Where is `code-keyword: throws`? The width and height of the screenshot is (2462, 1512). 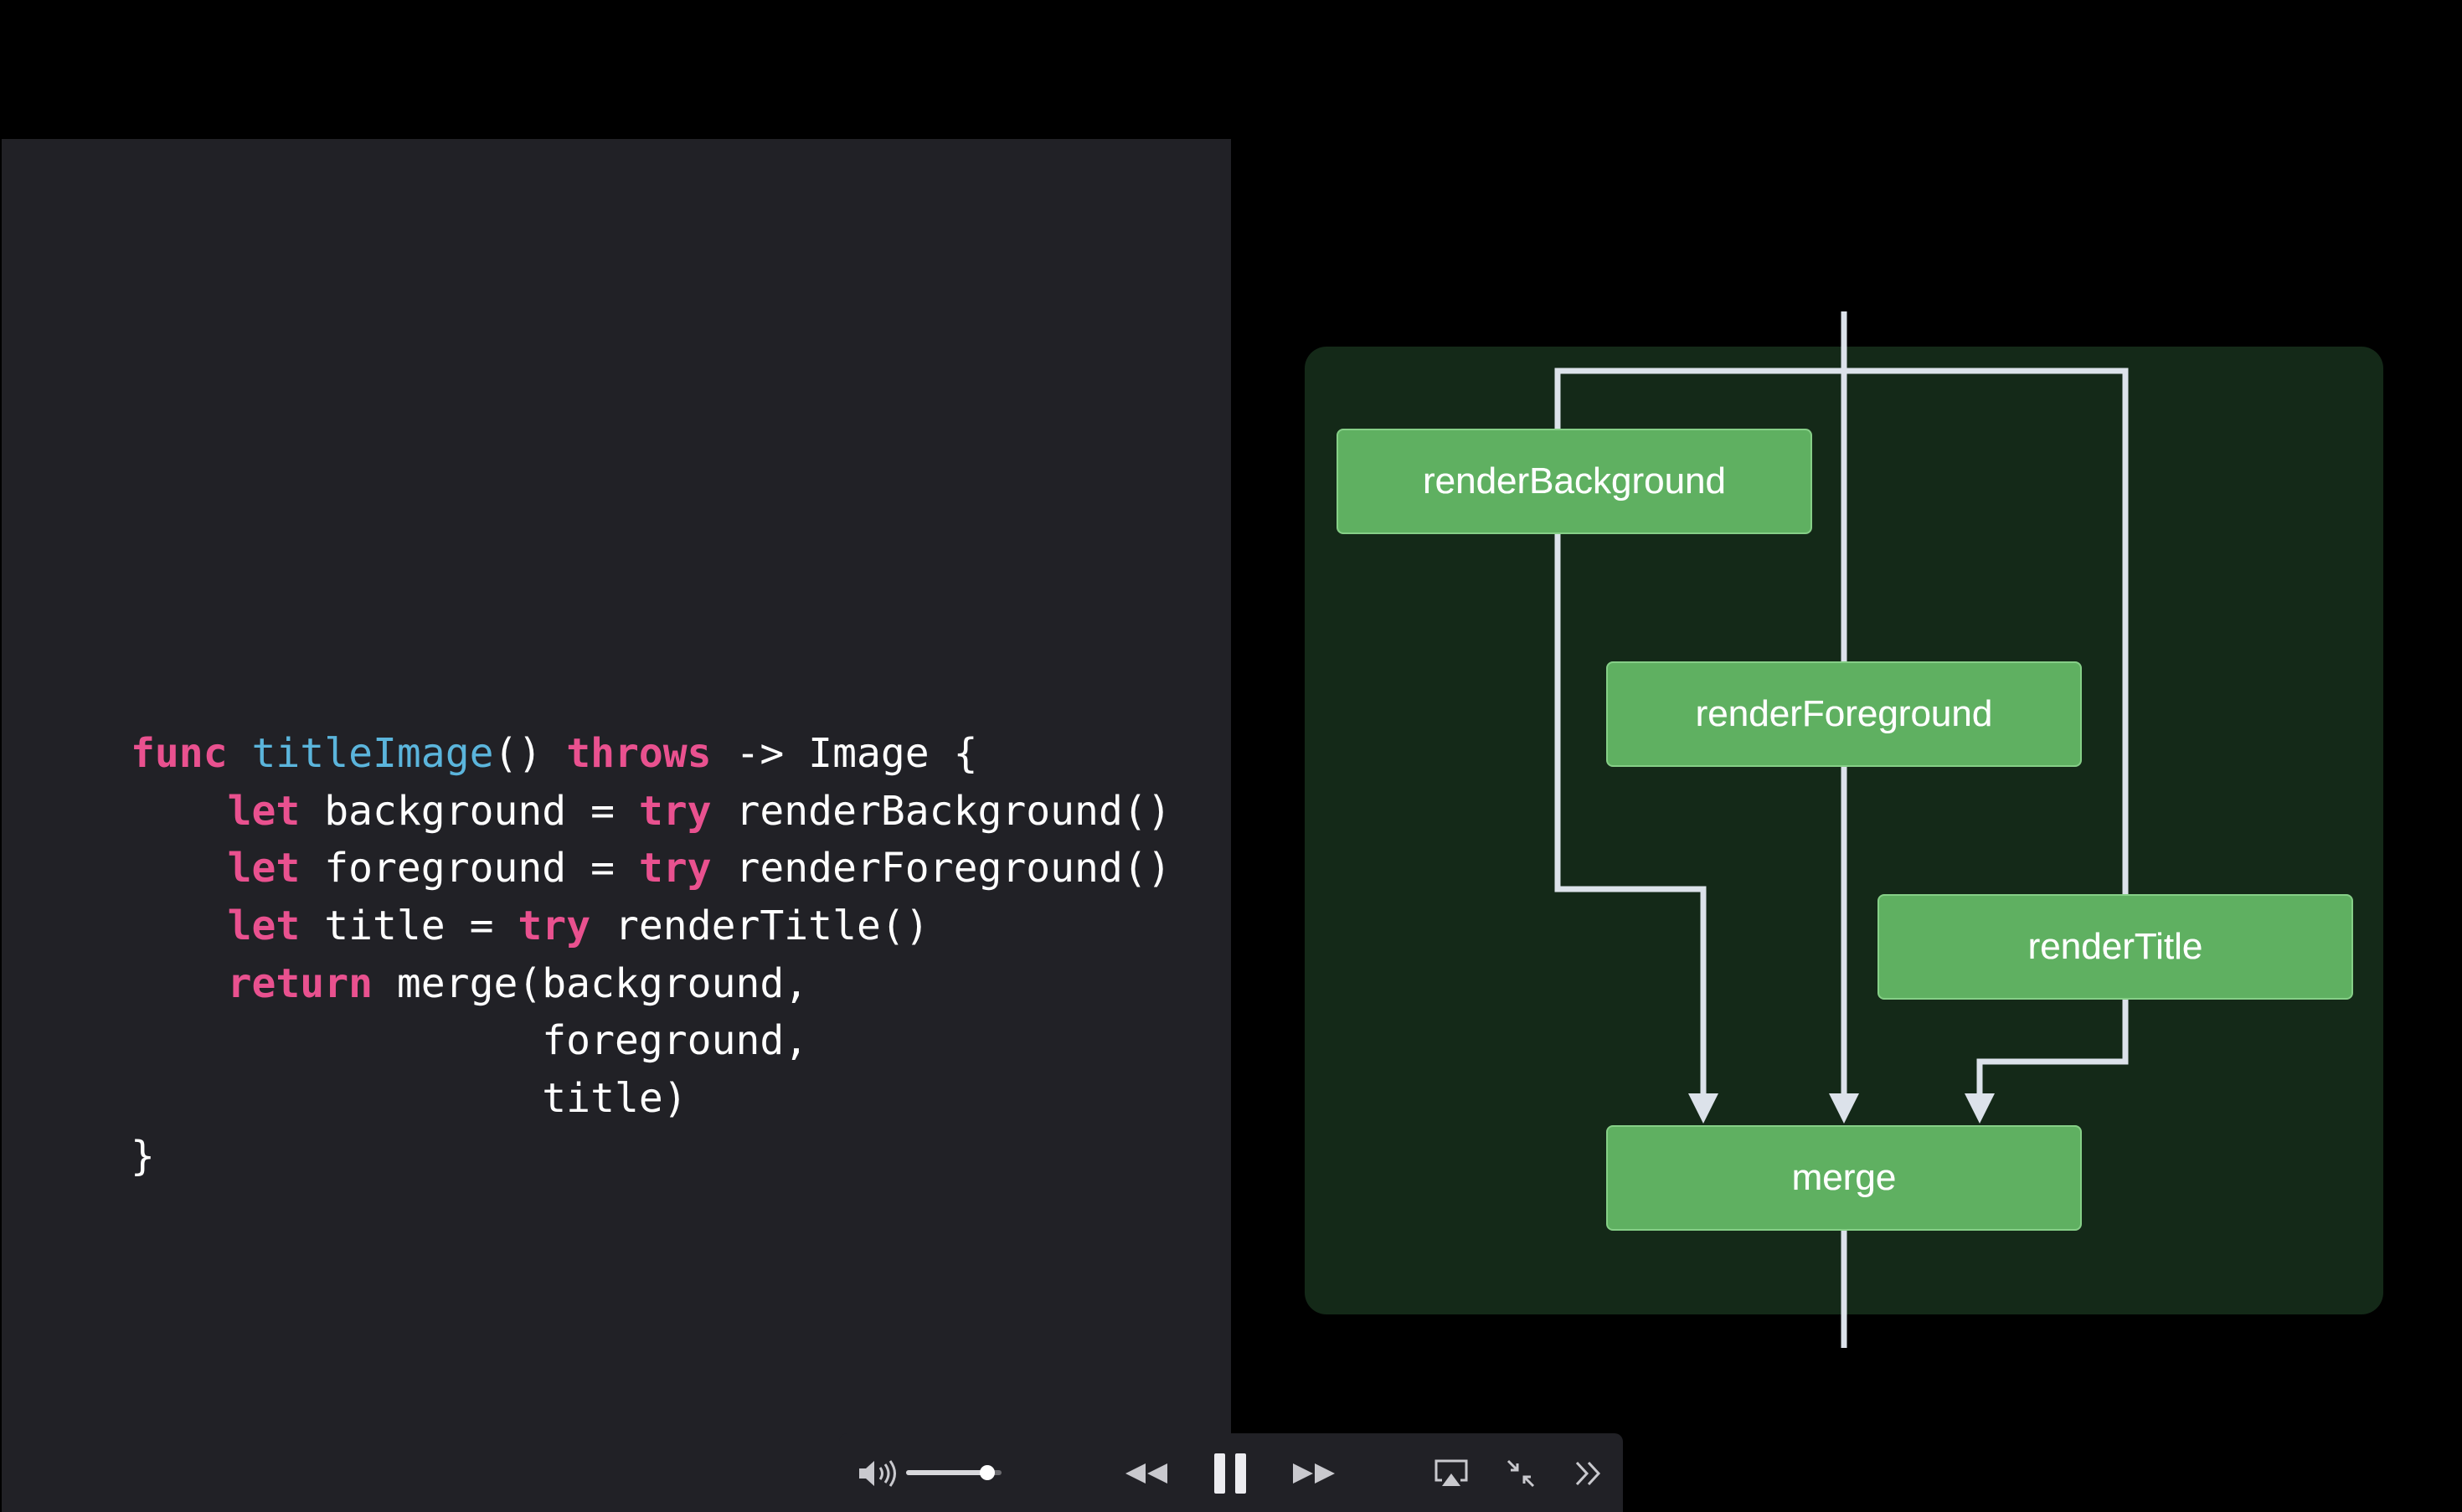 code-keyword: throws is located at coordinates (639, 754).